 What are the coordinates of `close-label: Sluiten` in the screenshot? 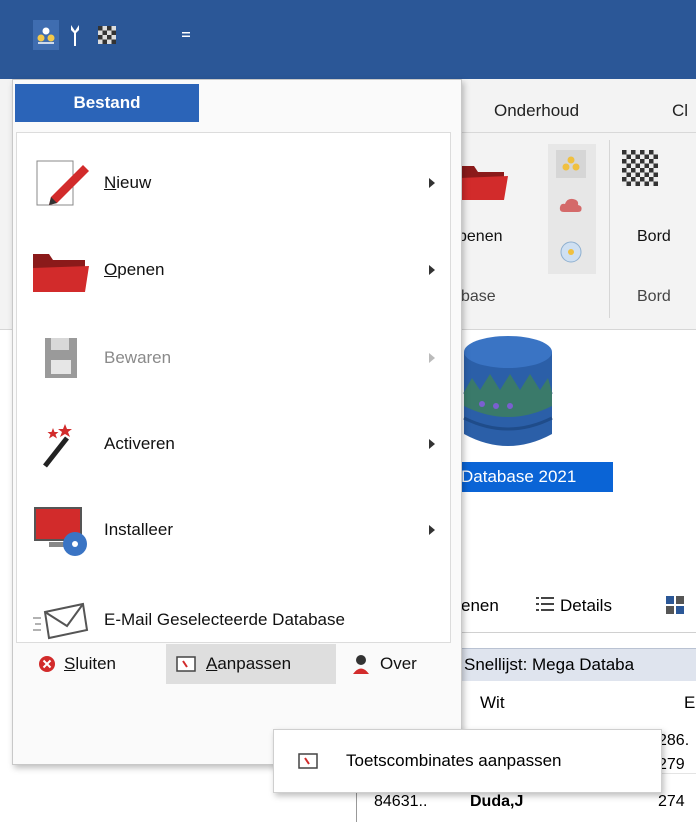 It's located at (90, 663).